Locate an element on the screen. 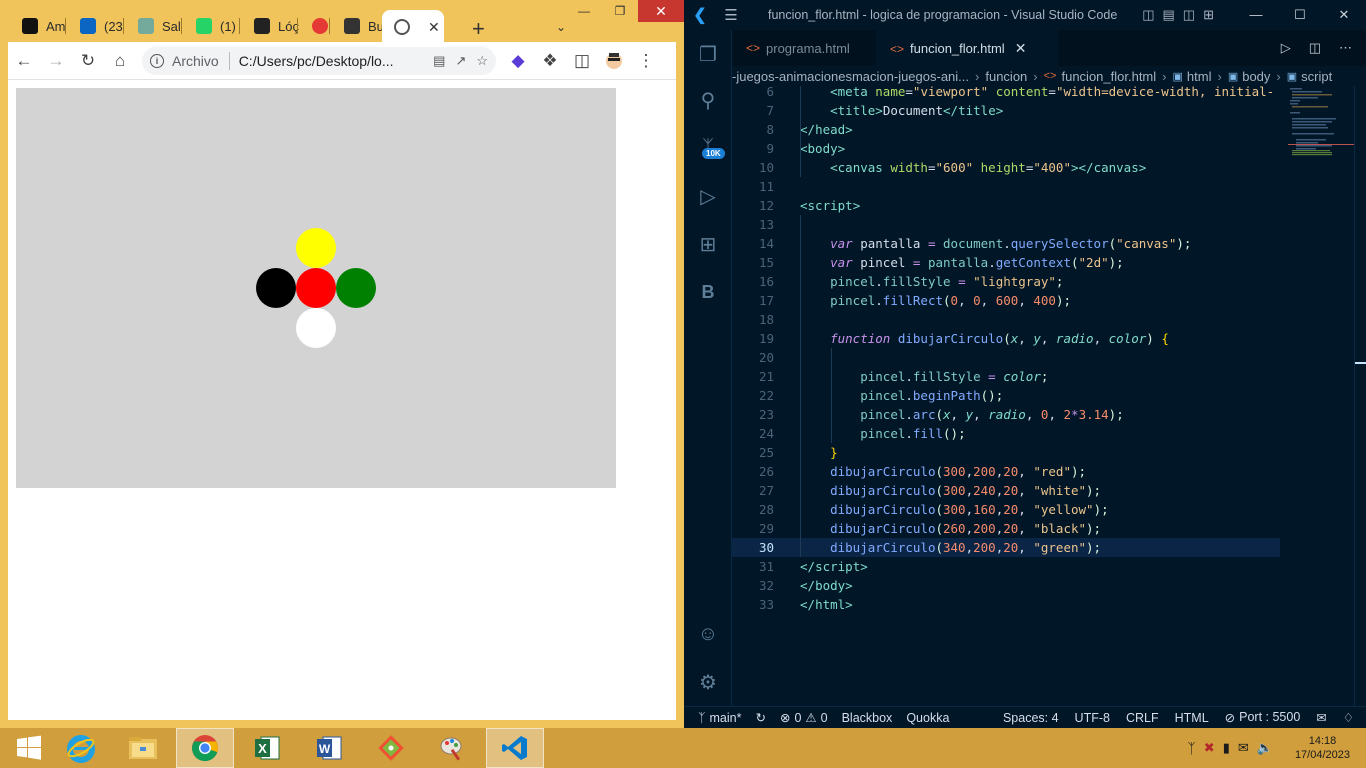 Image resolution: width=1366 pixels, height=768 pixels. browser-tab: (1) is located at coordinates (211, 26).